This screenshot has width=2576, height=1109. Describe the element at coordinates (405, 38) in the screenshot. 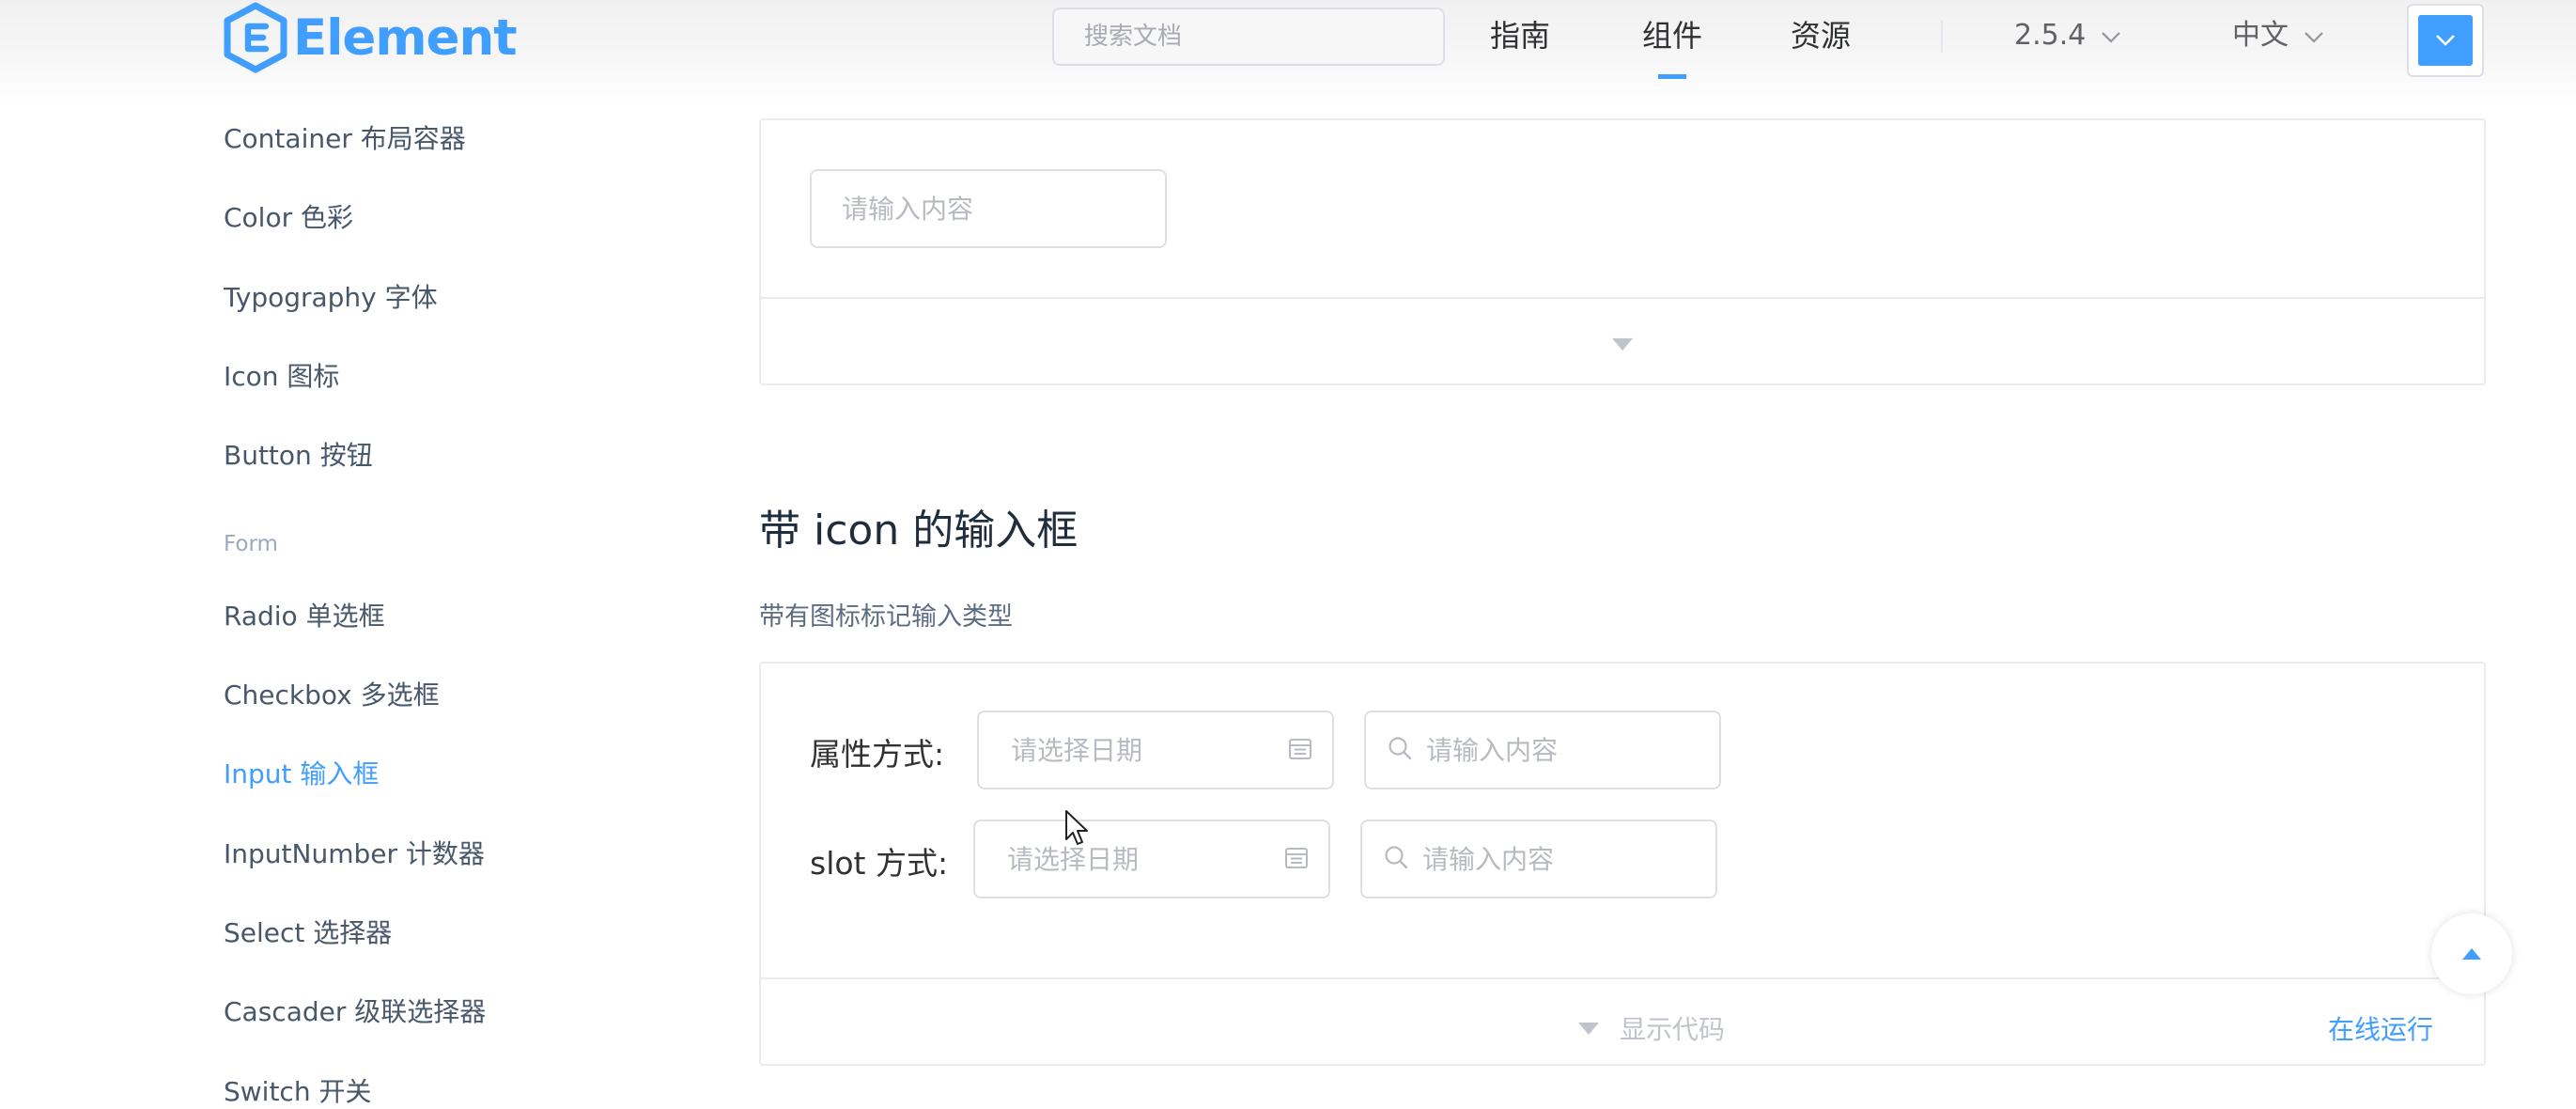

I see `logo-text: Element` at that location.